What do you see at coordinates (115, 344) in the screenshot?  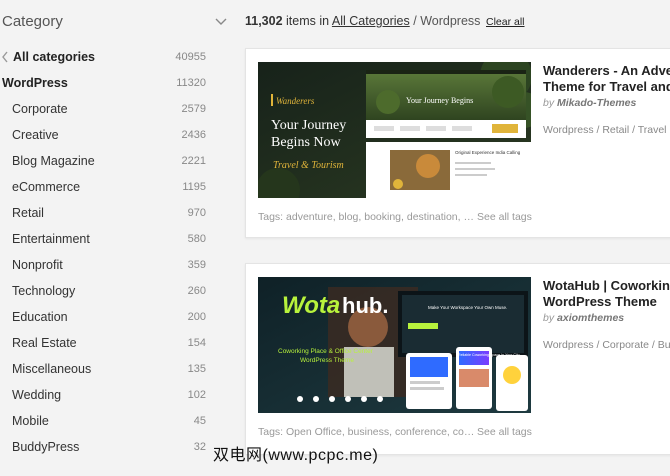 I see `sidebar-item-real-estate: Real Estate 154` at bounding box center [115, 344].